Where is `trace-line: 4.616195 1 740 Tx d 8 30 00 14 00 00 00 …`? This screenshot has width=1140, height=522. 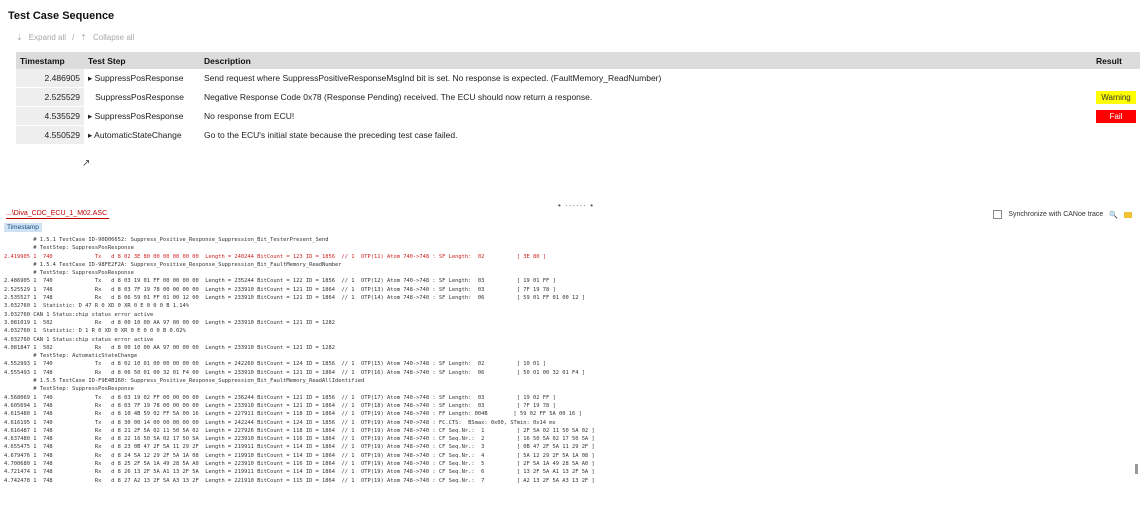 trace-line: 4.616195 1 740 Tx d 8 30 00 14 00 00 00 … is located at coordinates (564, 423).